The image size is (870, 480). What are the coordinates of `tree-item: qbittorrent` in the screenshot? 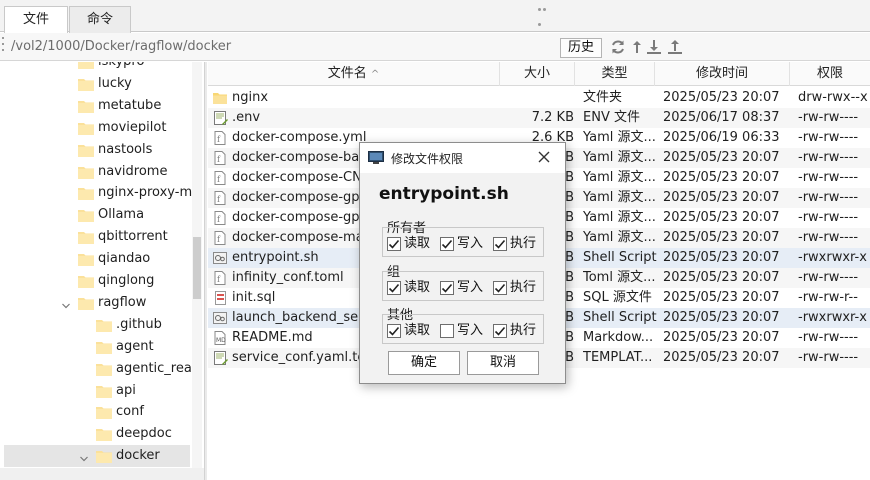 It's located at (96, 237).